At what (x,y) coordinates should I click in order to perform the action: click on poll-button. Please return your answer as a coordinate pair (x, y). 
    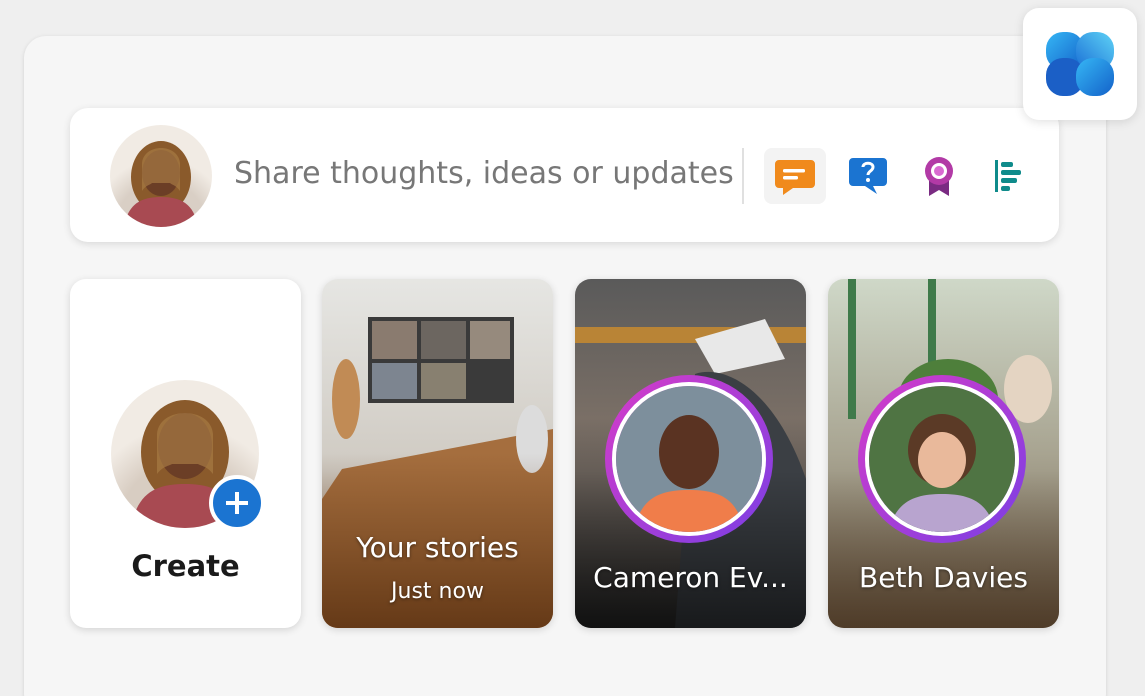
    Looking at the image, I should click on (1009, 176).